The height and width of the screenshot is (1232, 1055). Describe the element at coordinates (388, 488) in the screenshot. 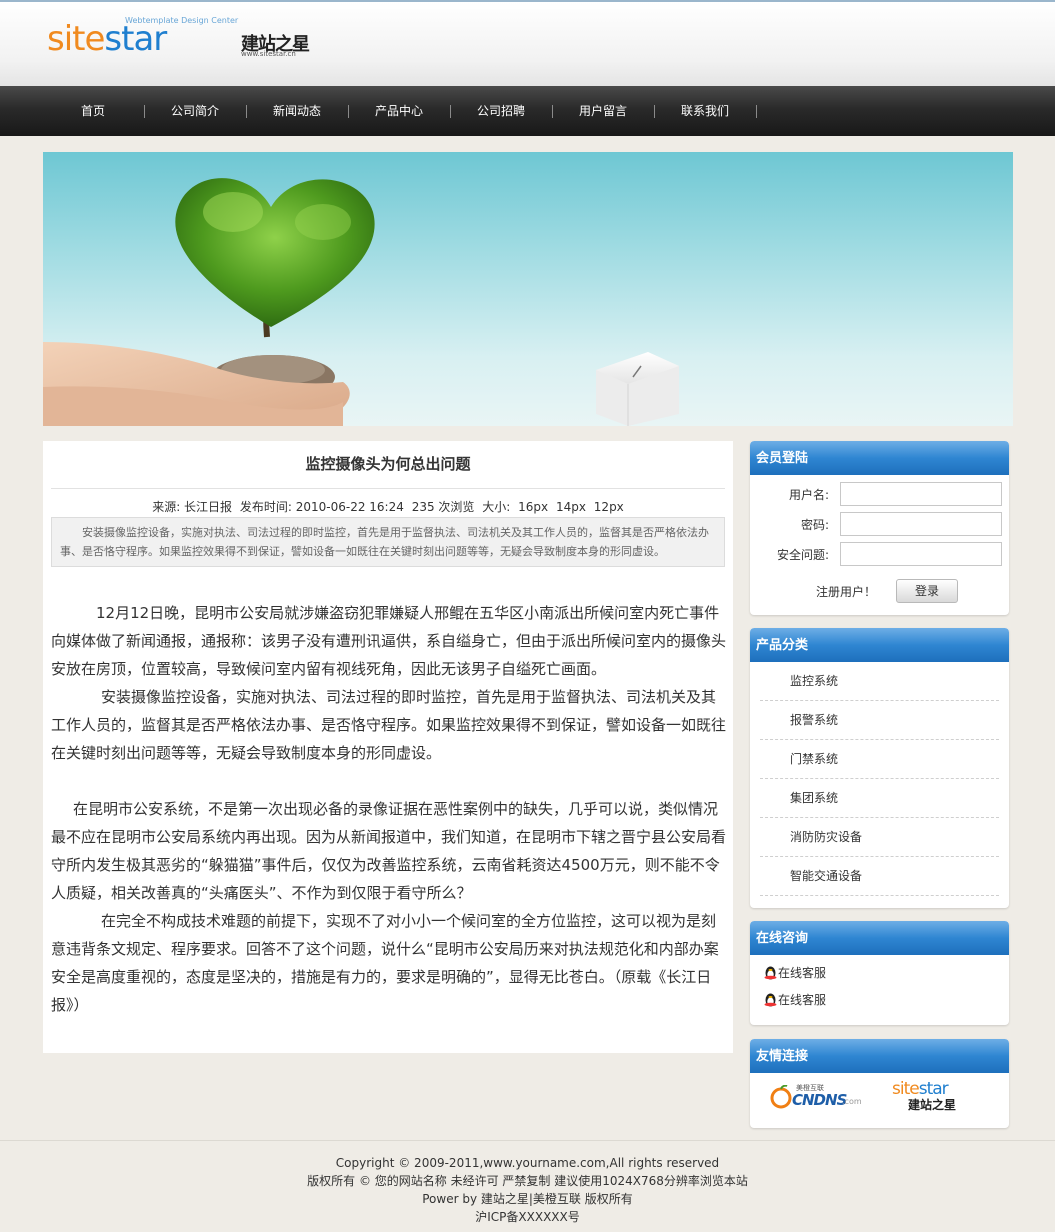

I see `title-divider` at that location.